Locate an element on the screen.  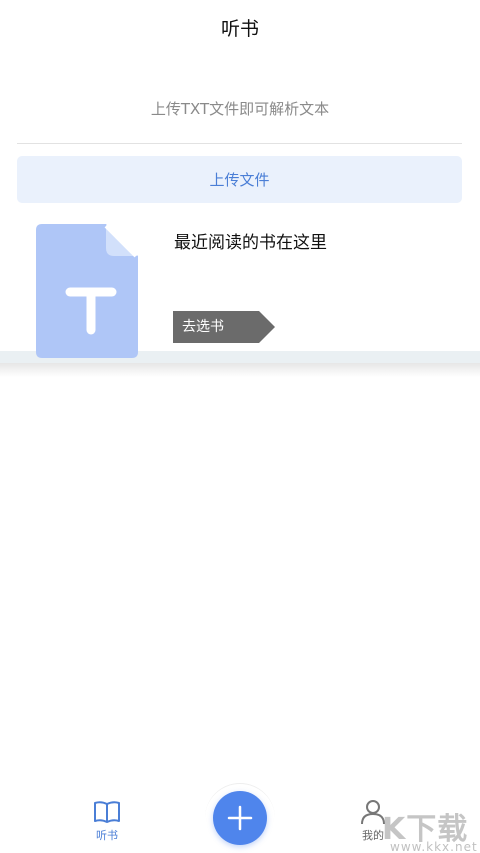
tab-listen: 听书 is located at coordinates (107, 821).